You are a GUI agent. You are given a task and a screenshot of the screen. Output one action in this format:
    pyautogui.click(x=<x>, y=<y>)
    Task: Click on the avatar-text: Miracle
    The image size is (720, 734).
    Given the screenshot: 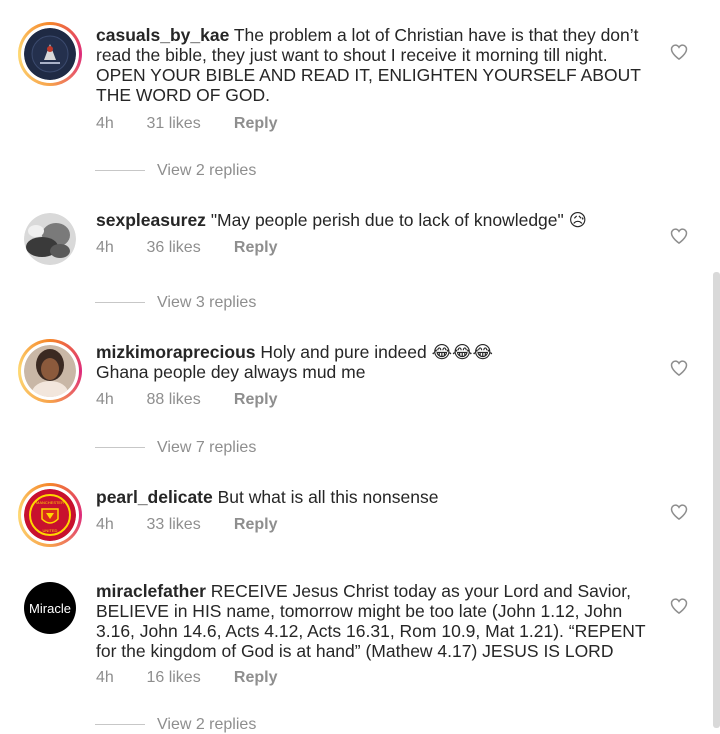 What is the action you would take?
    pyautogui.click(x=50, y=608)
    